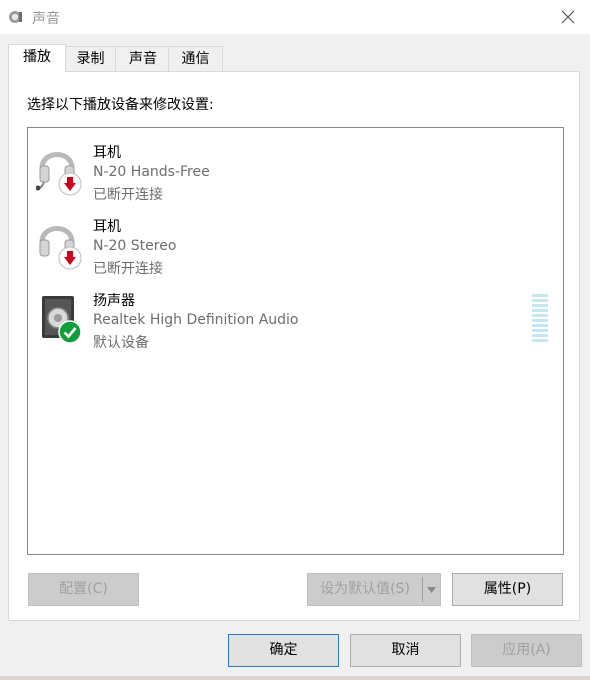 This screenshot has width=590, height=680. What do you see at coordinates (121, 343) in the screenshot?
I see `device-status: 默认设备` at bounding box center [121, 343].